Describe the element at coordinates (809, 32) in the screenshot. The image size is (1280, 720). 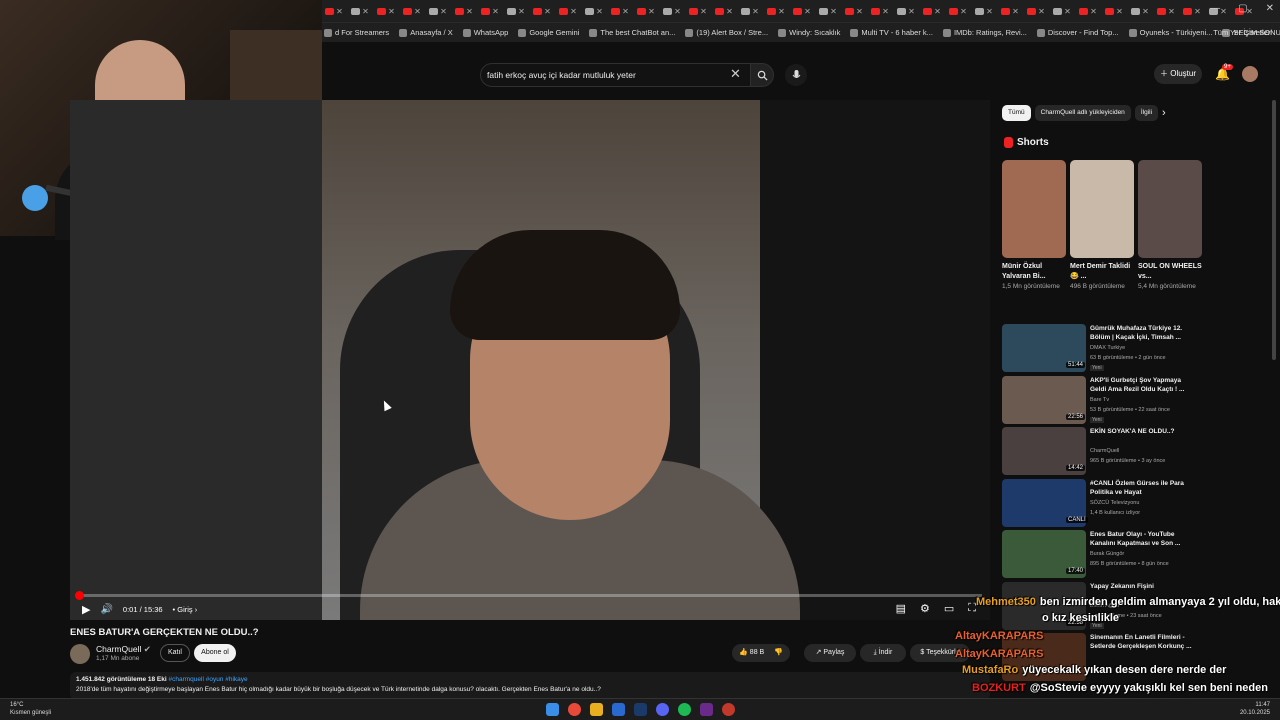
I see `bookmark-item: Windy: Sıcaklık` at that location.